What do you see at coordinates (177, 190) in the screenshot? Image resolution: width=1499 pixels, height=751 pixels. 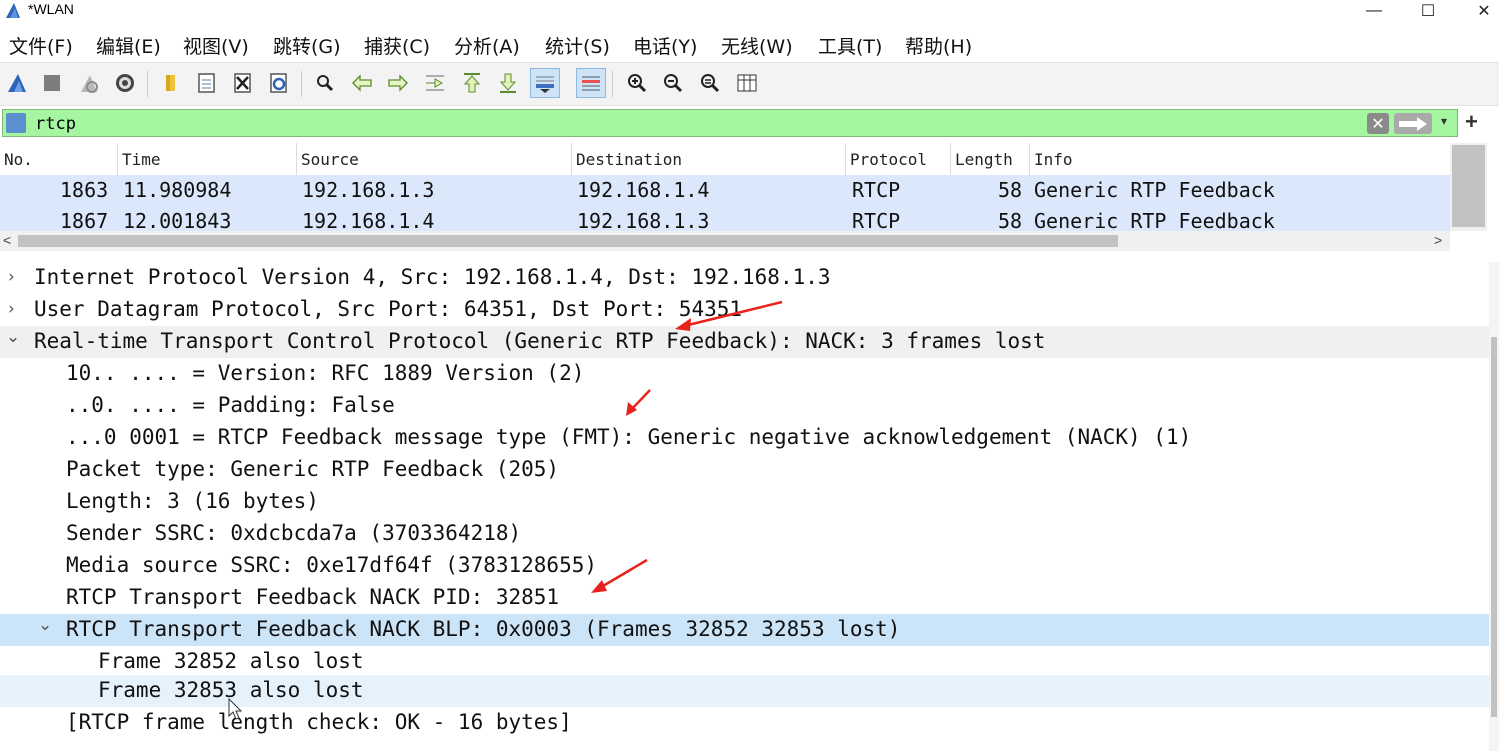 I see `packet-time: 11.980984` at bounding box center [177, 190].